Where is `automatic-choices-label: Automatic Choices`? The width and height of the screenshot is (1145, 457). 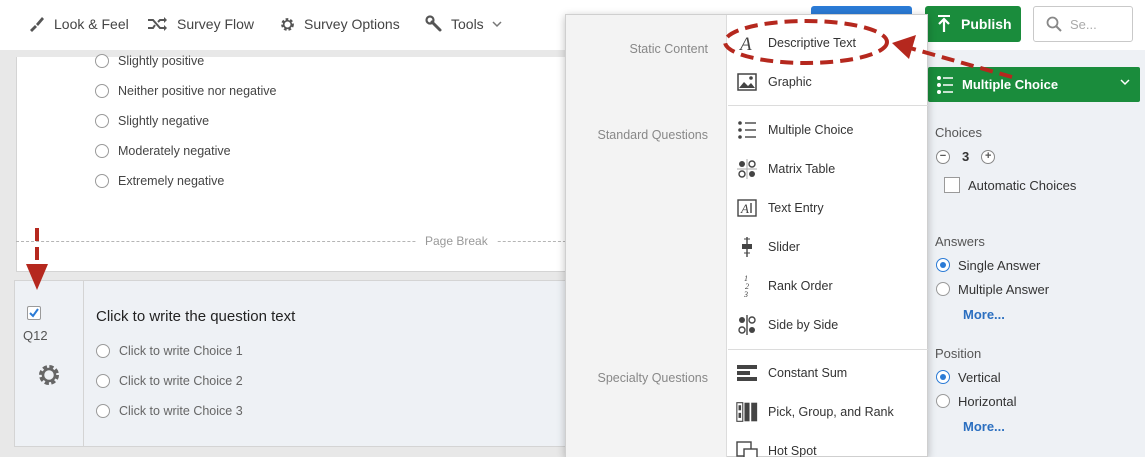
automatic-choices-label: Automatic Choices is located at coordinates (1022, 185).